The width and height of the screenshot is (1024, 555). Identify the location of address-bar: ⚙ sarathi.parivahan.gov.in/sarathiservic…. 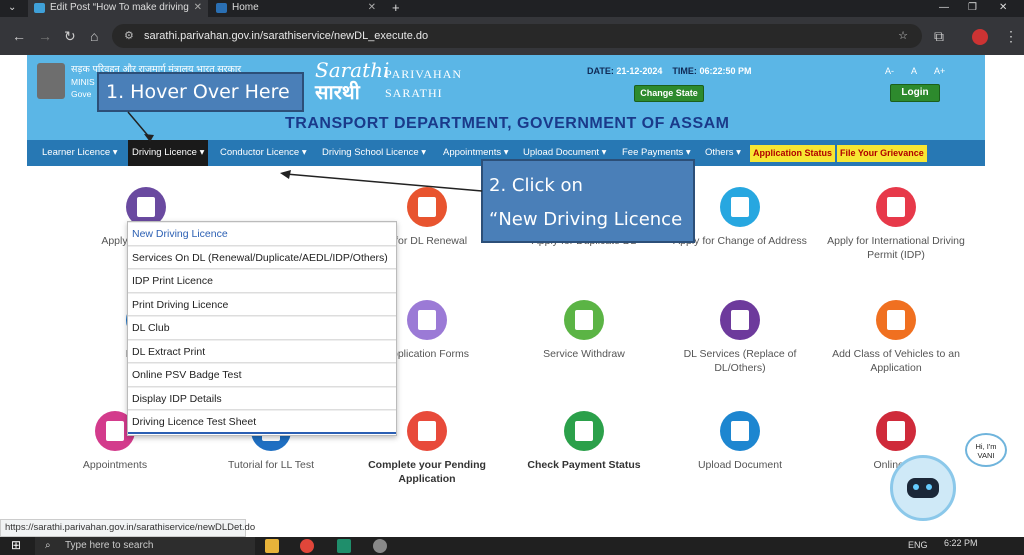
(517, 36).